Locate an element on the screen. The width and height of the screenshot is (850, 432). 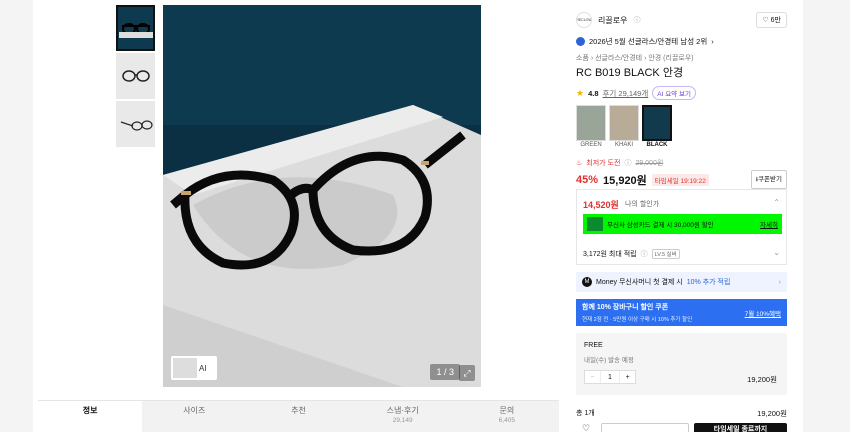
ai-label: AI is located at coordinates (203, 368).